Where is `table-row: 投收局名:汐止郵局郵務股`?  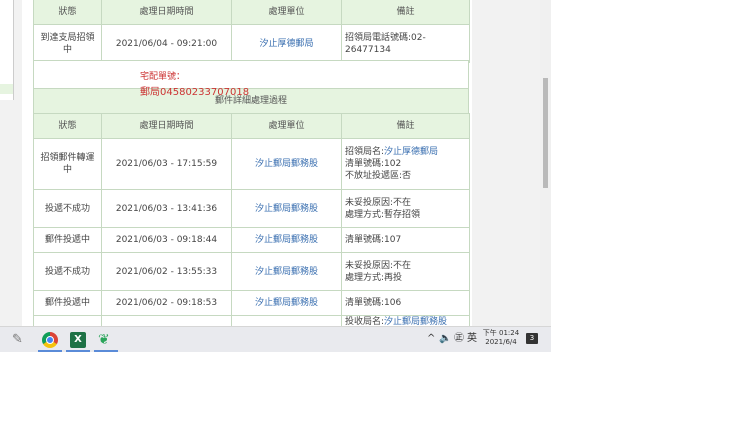 table-row: 投收局名:汐止郵局郵務股 is located at coordinates (251, 320).